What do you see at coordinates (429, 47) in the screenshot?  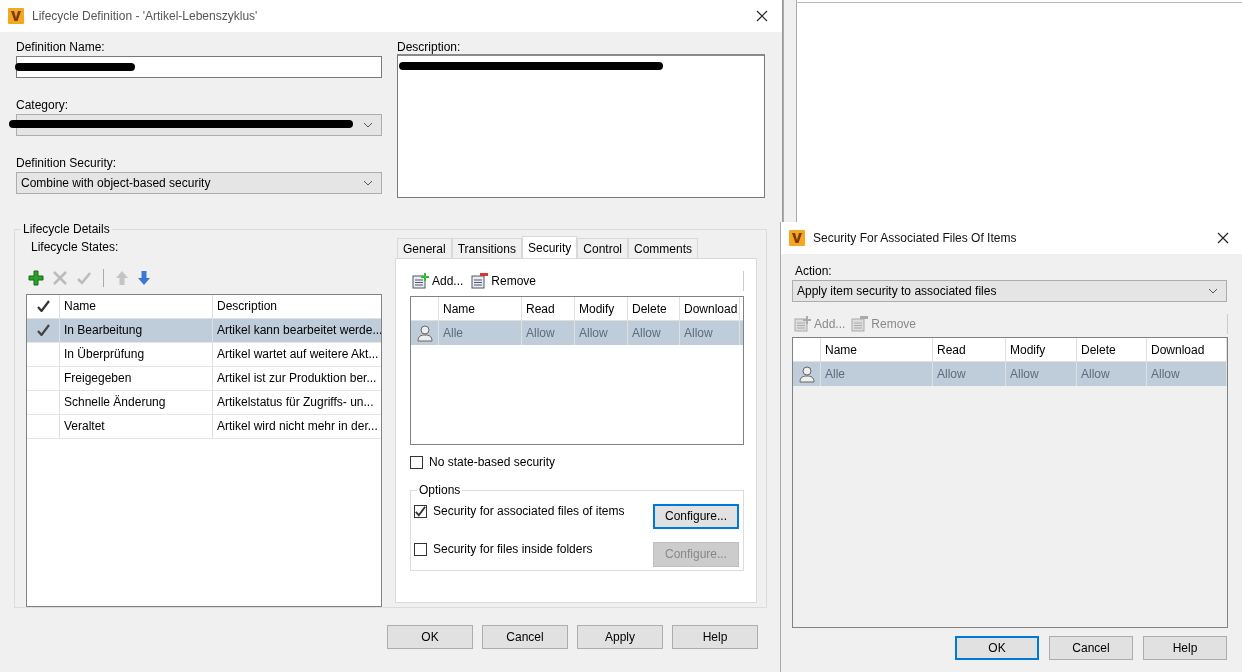 I see `field-label: Description:` at bounding box center [429, 47].